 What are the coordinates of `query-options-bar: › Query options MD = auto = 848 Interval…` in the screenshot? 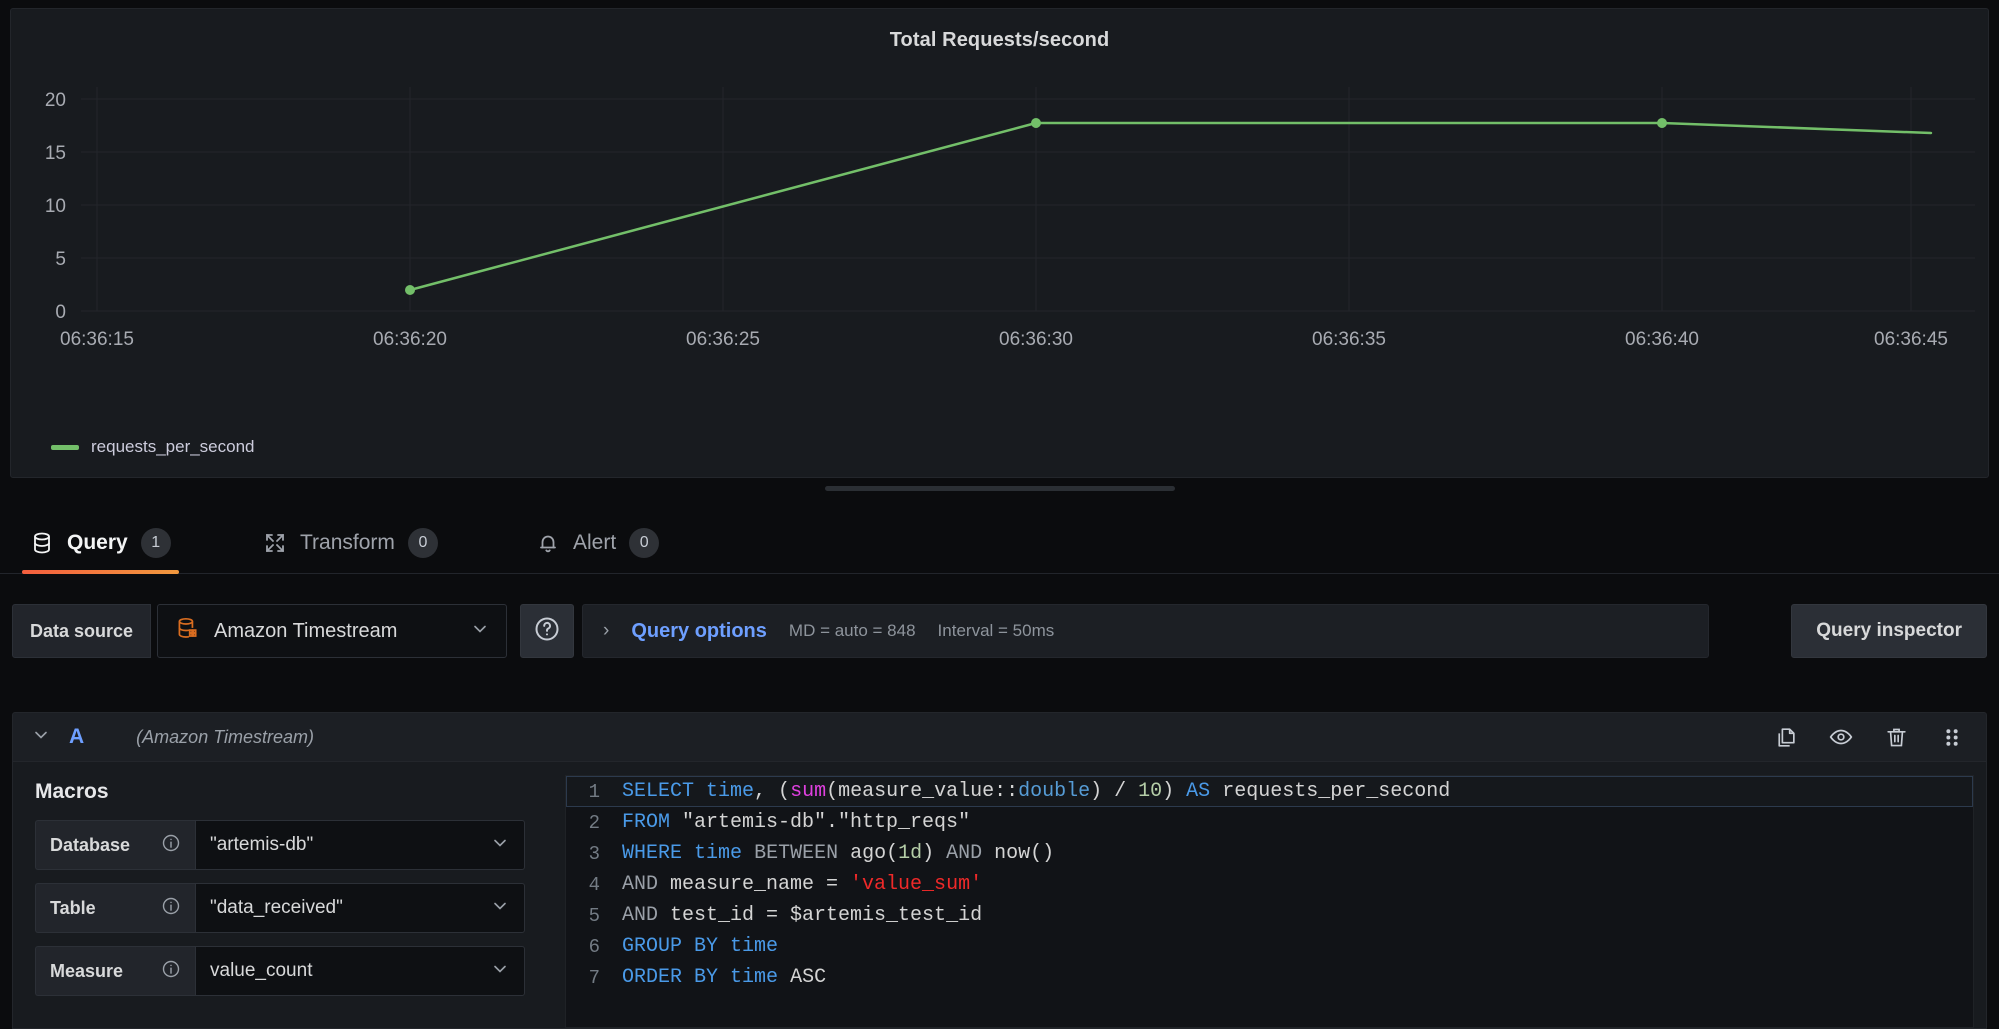 It's located at (1145, 631).